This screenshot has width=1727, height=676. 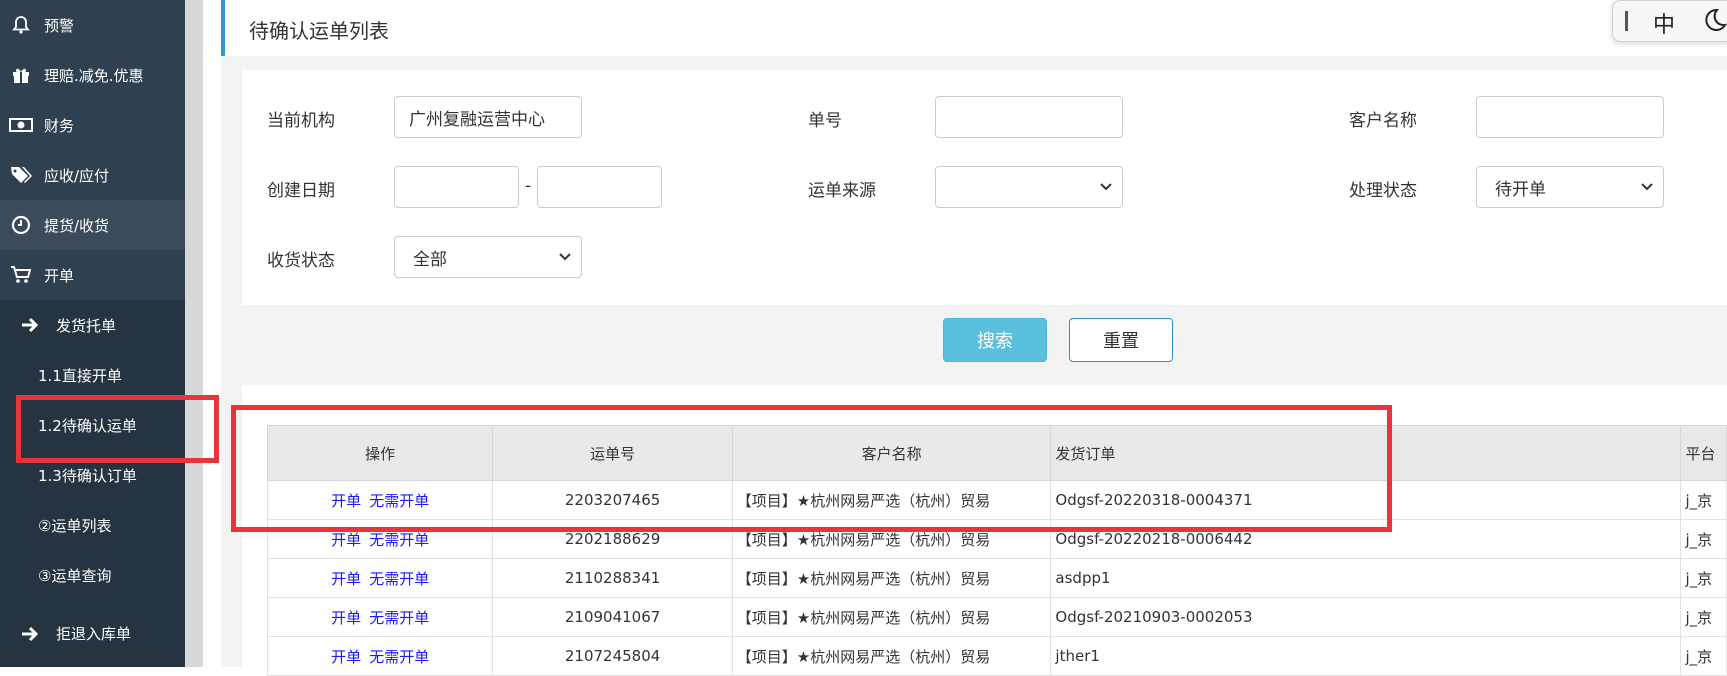 What do you see at coordinates (1714, 22) in the screenshot?
I see `moon-icon` at bounding box center [1714, 22].